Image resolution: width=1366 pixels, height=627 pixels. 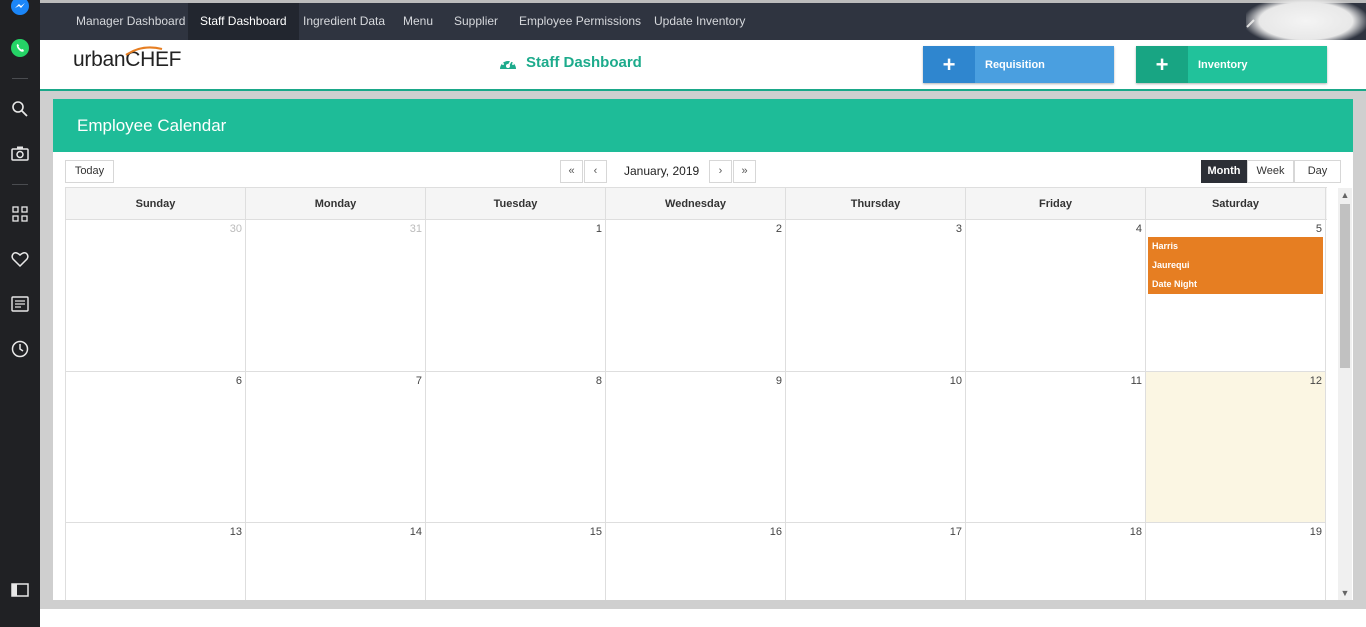 I want to click on day-number: 19, so click(x=1315, y=532).